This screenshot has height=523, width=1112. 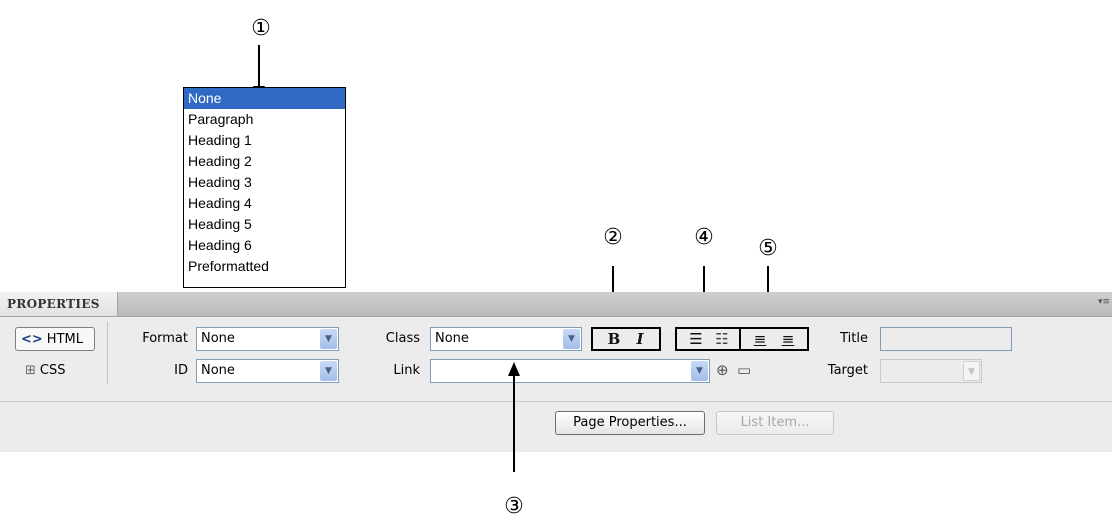 What do you see at coordinates (264, 98) in the screenshot?
I see `dropdown-option-none: None` at bounding box center [264, 98].